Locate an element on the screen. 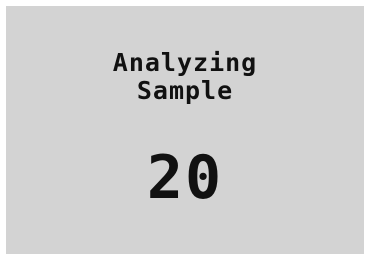 This screenshot has height=260, width=370. status-line-1: Analyzing is located at coordinates (185, 62).